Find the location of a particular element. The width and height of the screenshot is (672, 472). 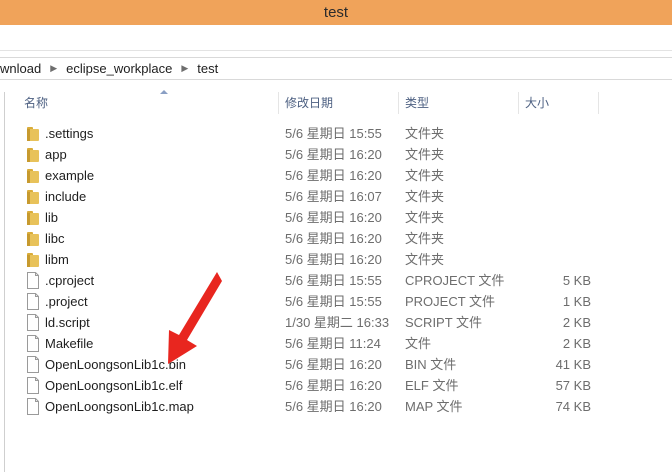

breadcrumb-item-test: test is located at coordinates (207, 68).